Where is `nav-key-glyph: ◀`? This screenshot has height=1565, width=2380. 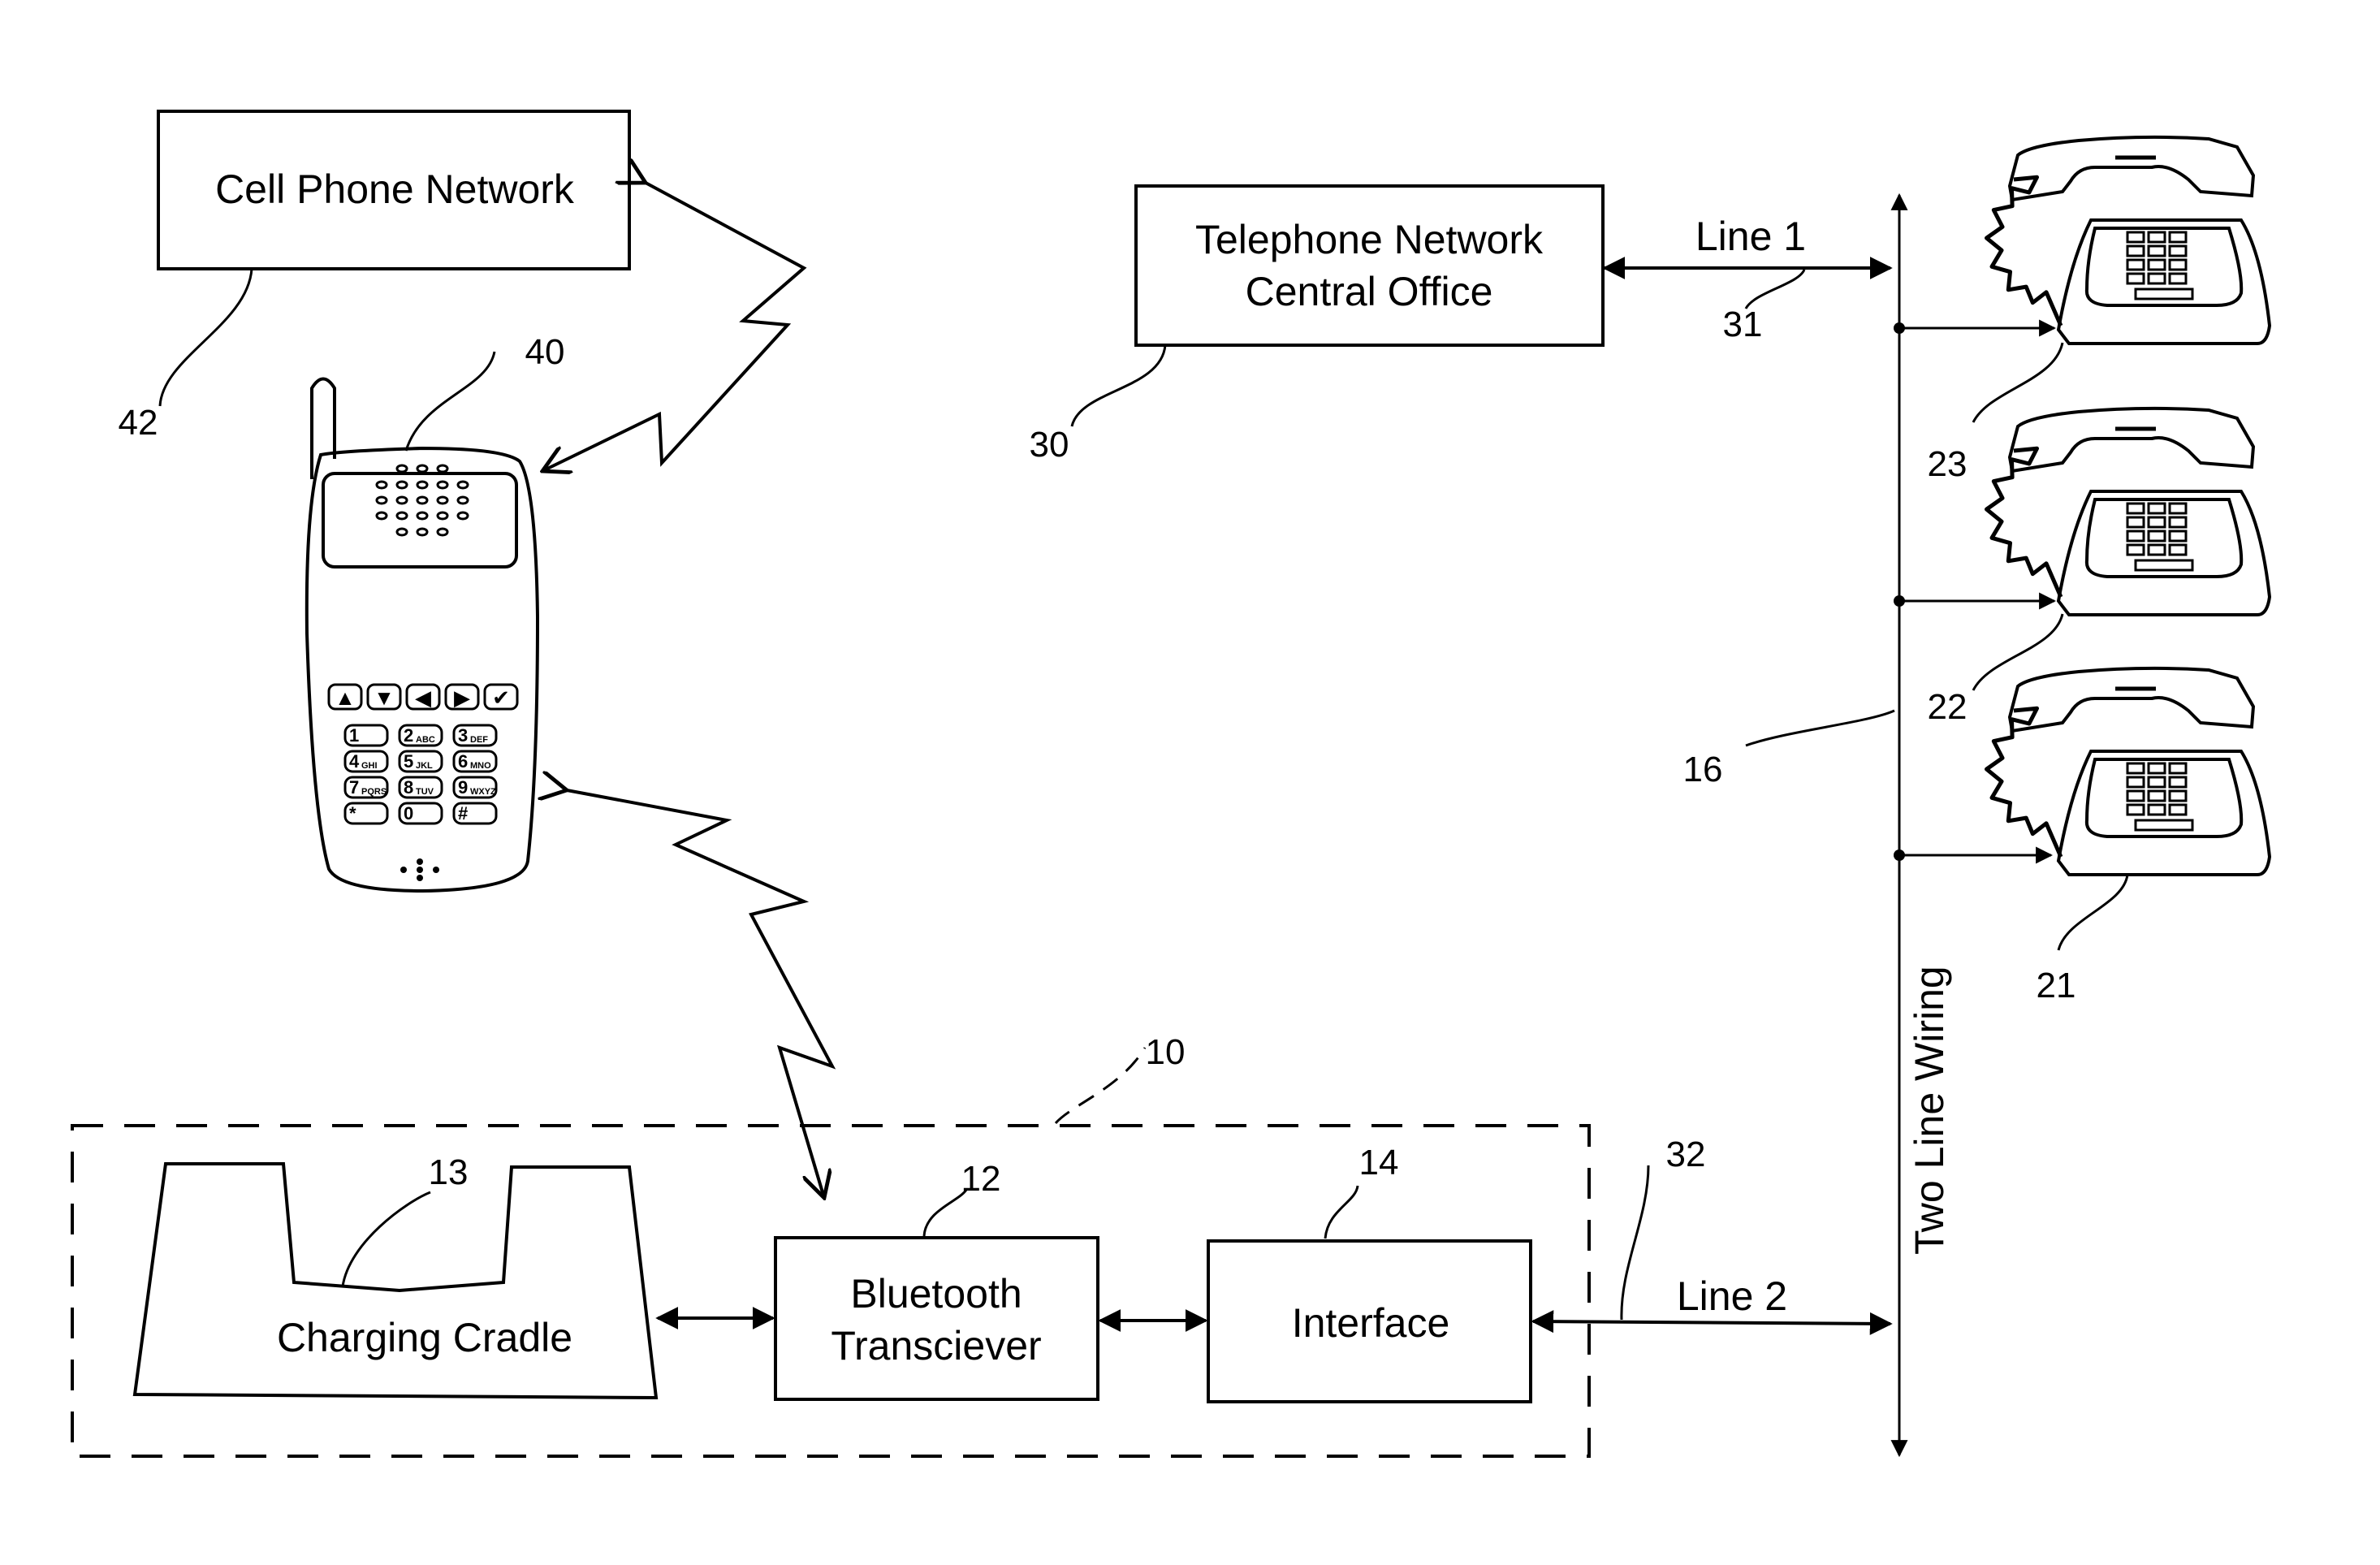 nav-key-glyph: ◀ is located at coordinates (423, 697).